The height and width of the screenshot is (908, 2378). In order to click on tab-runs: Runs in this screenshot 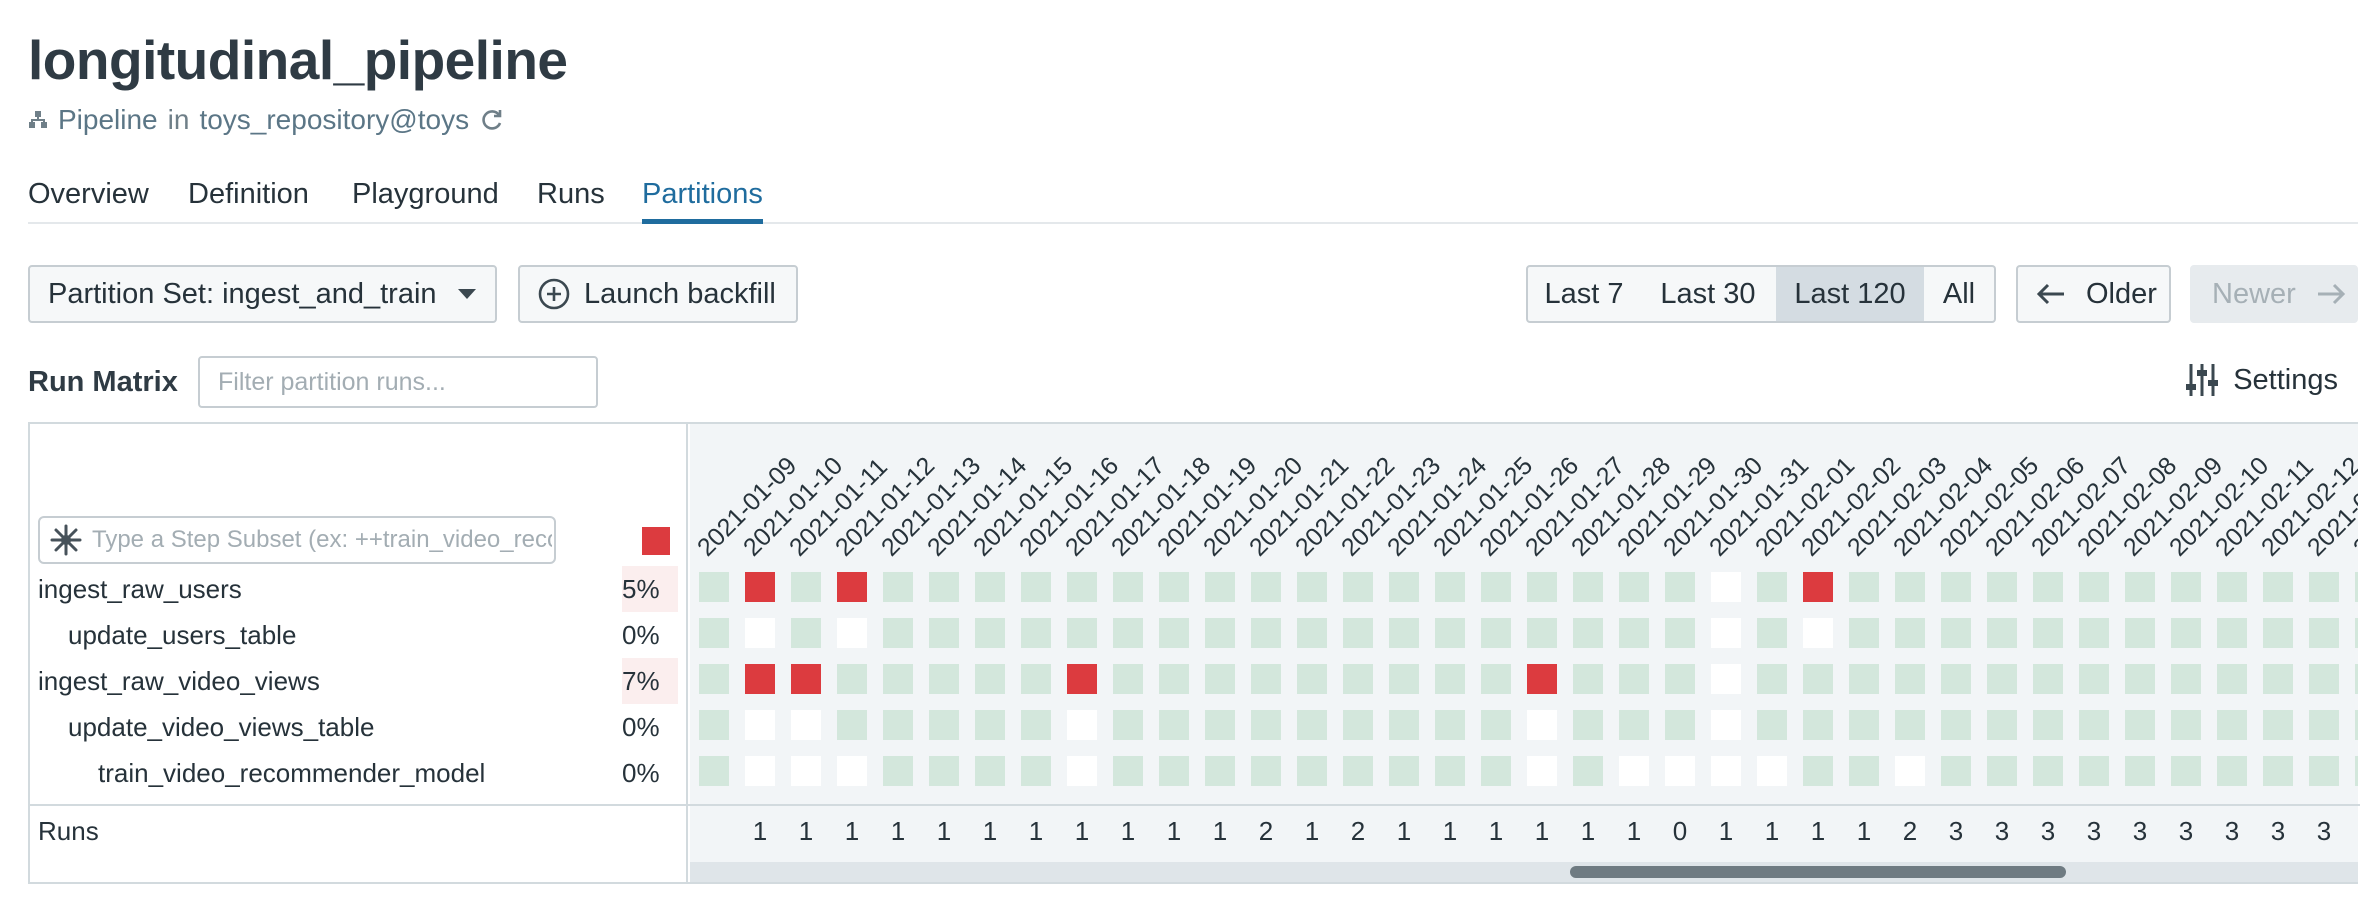, I will do `click(571, 201)`.